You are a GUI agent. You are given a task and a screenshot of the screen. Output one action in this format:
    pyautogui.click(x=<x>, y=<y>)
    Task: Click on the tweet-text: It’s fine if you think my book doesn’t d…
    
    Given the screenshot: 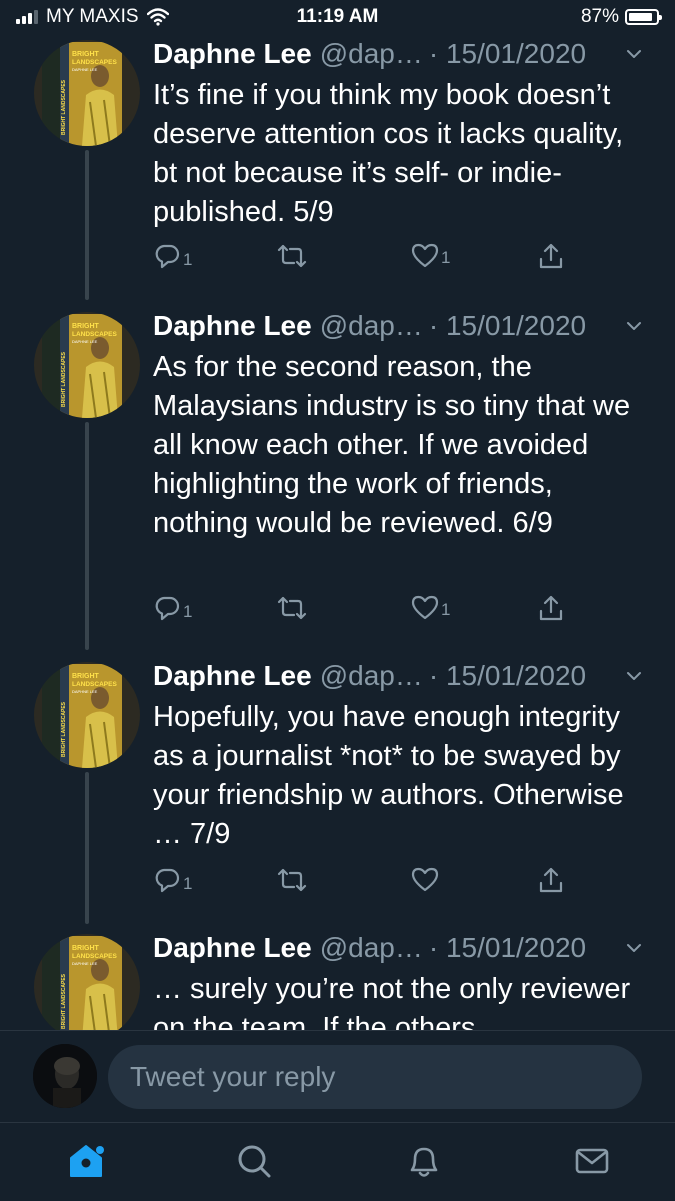 What is the action you would take?
    pyautogui.click(x=388, y=153)
    